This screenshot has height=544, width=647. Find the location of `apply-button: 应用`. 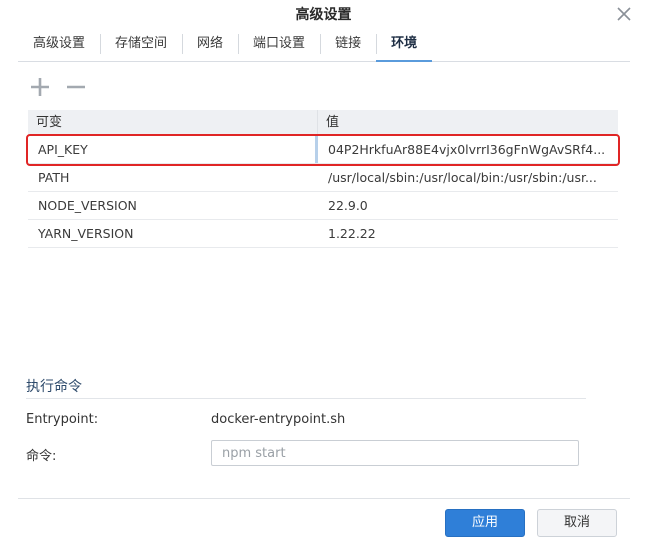

apply-button: 应用 is located at coordinates (485, 523).